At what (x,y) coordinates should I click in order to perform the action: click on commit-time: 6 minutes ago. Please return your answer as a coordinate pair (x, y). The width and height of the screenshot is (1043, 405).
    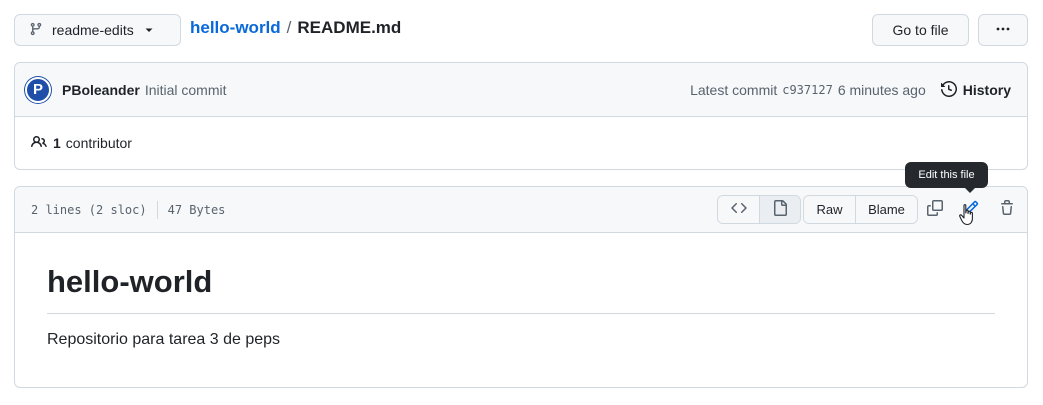
    Looking at the image, I should click on (881, 90).